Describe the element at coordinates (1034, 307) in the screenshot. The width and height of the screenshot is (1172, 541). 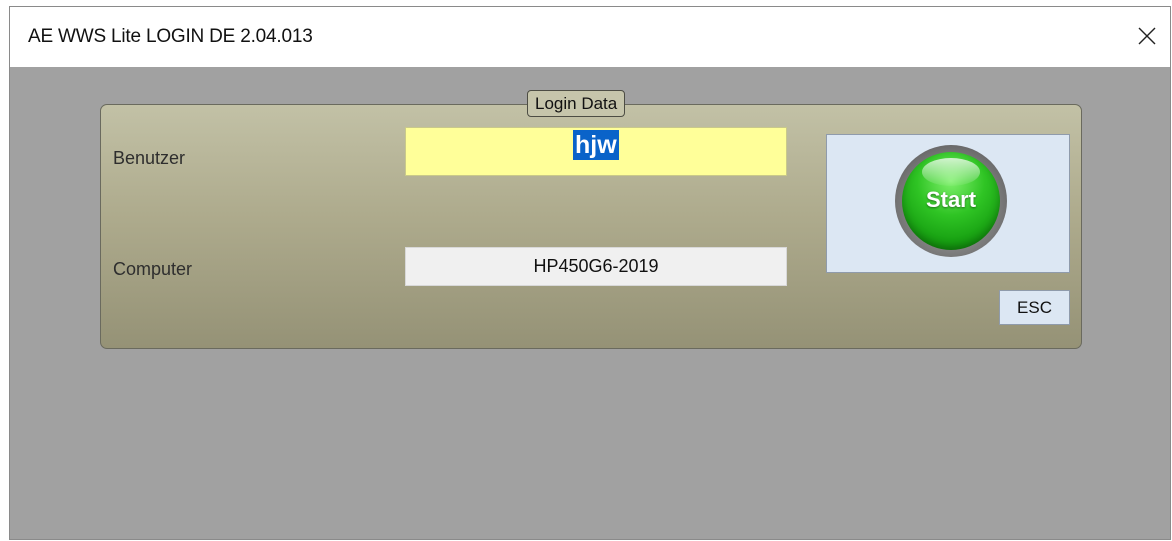
I see `esc-button: ESC` at that location.